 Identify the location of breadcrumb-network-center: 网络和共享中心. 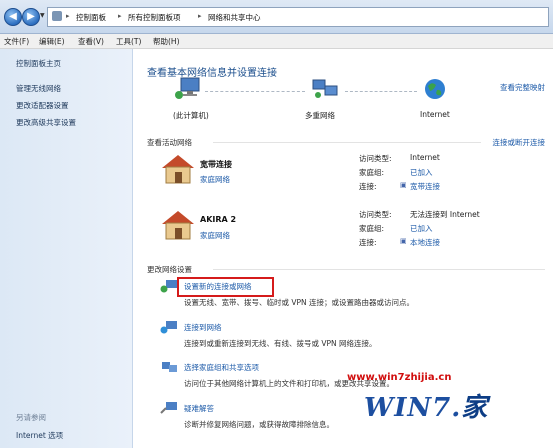
(234, 17).